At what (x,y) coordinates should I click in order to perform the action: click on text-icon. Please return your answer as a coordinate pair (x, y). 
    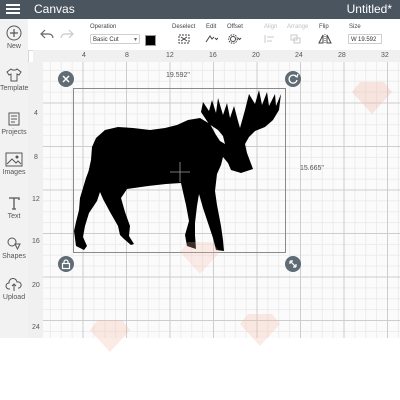
    Looking at the image, I should click on (14, 203).